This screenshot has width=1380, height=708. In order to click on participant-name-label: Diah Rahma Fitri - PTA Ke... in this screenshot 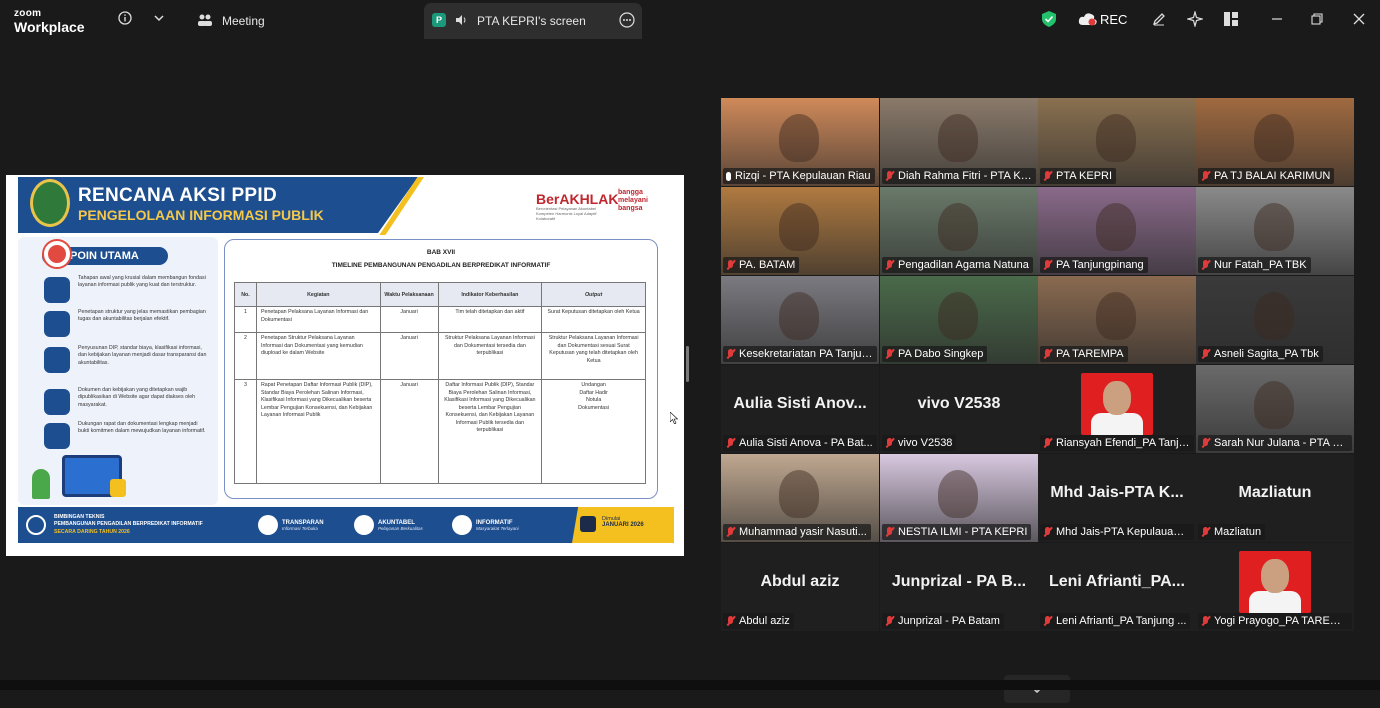, I will do `click(959, 176)`.